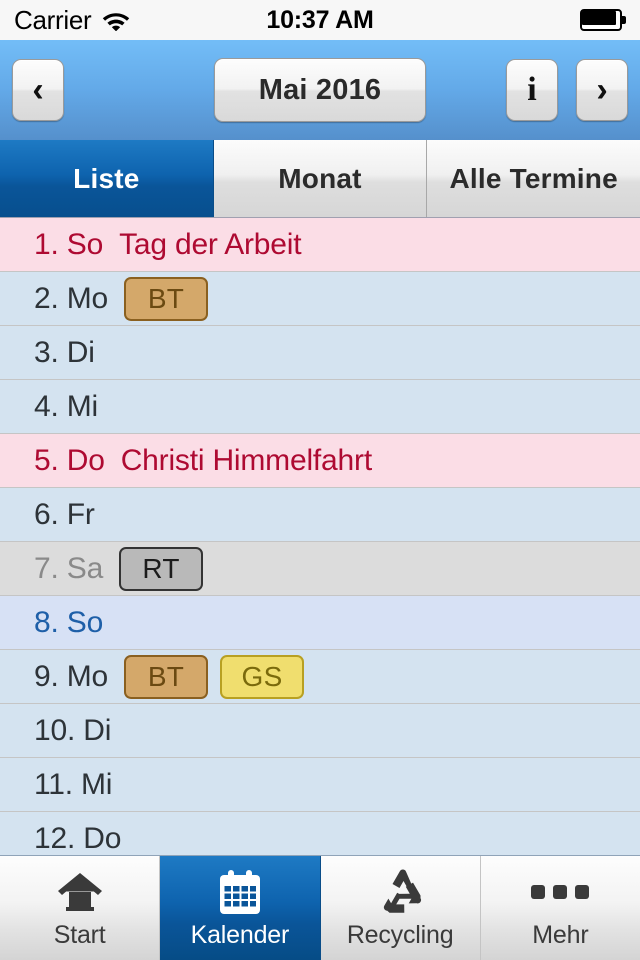 This screenshot has width=640, height=960. I want to click on calendar-day-row: 12. Do, so click(320, 833).